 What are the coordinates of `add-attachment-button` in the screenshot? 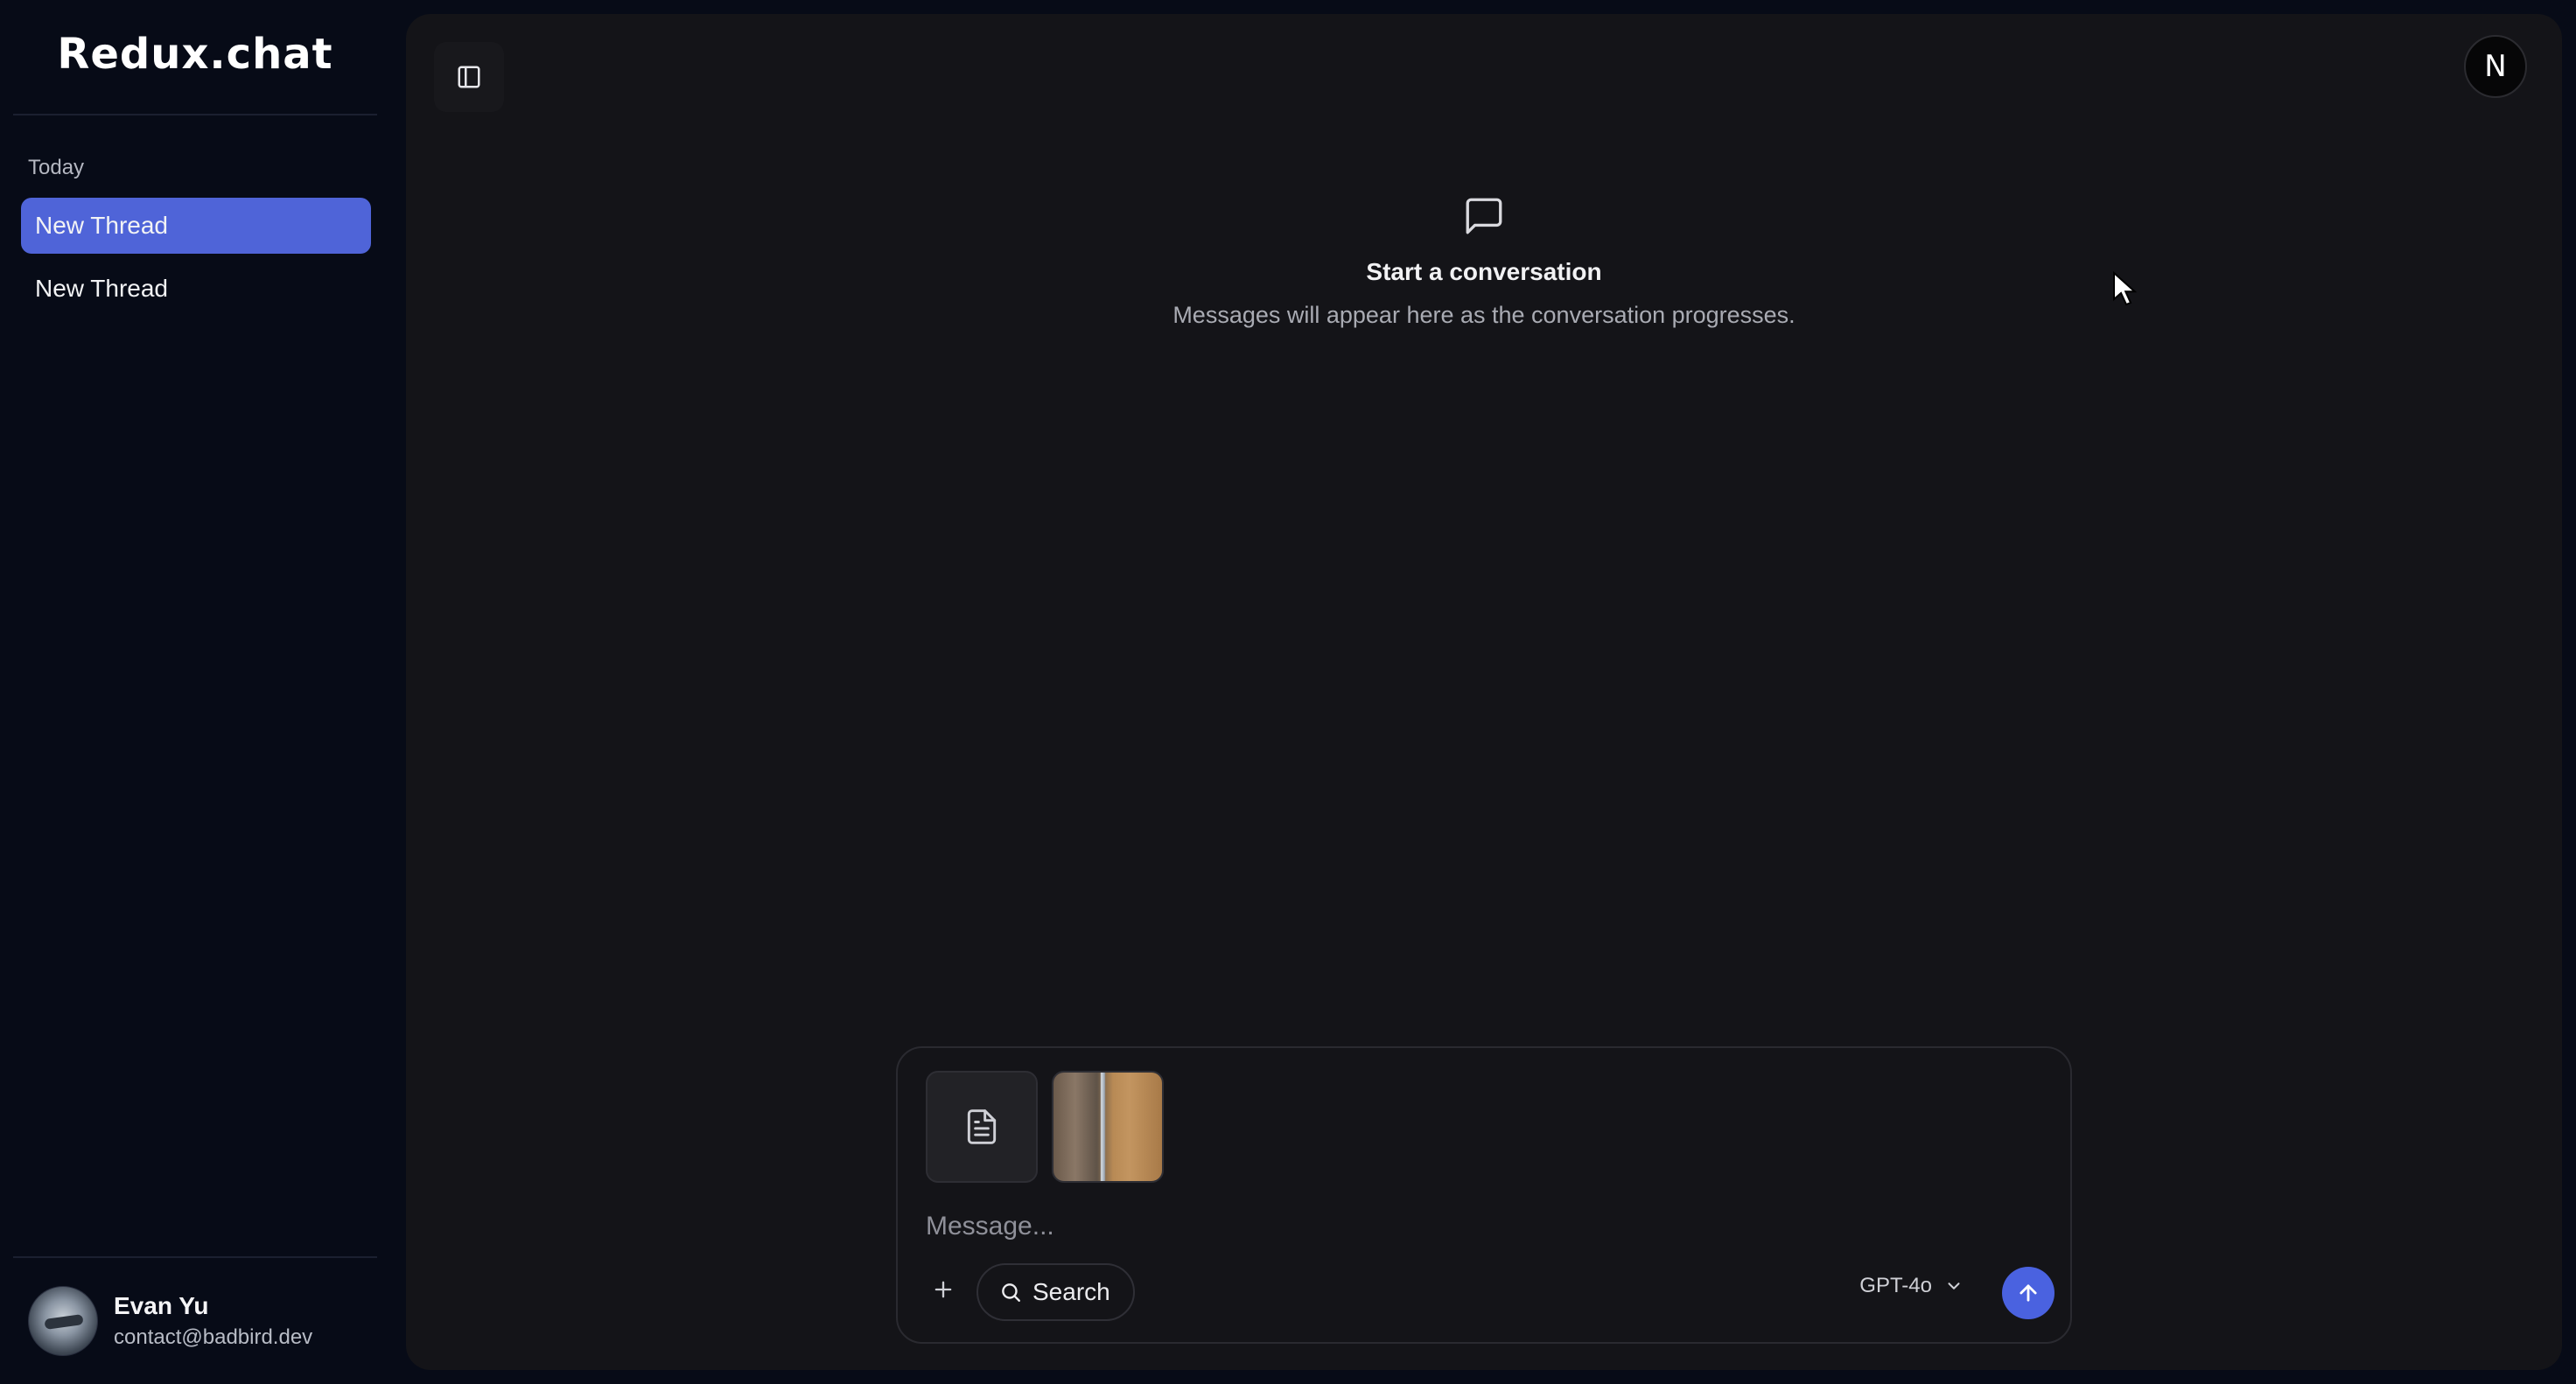 It's located at (943, 1289).